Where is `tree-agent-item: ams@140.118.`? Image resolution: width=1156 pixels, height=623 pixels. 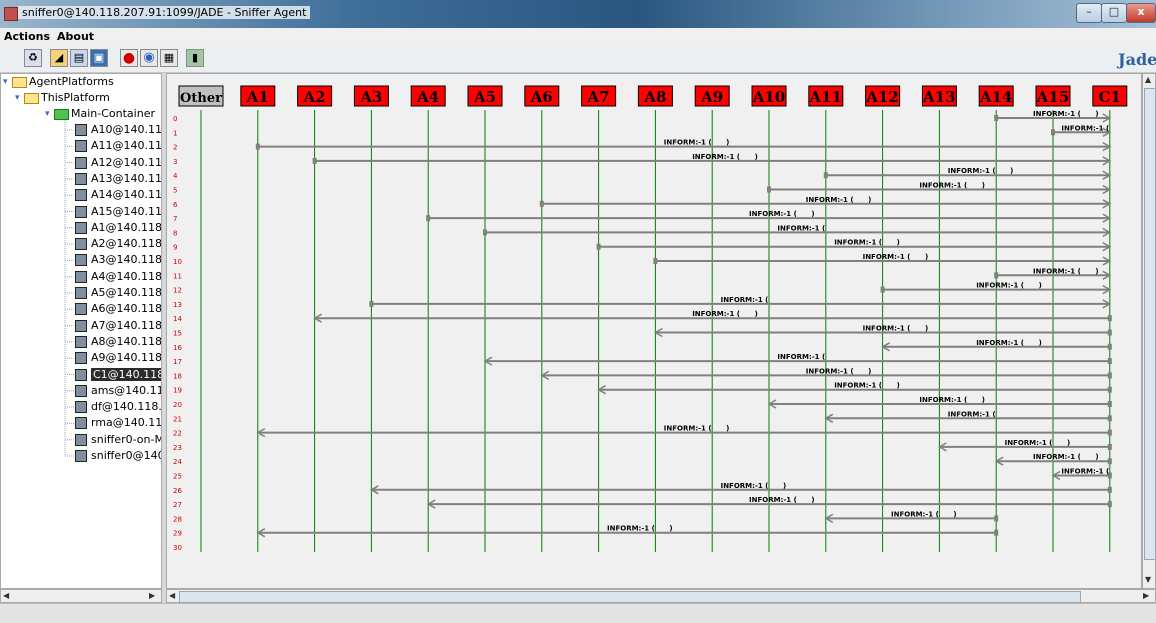
tree-agent-item: ams@140.118. is located at coordinates (118, 391).